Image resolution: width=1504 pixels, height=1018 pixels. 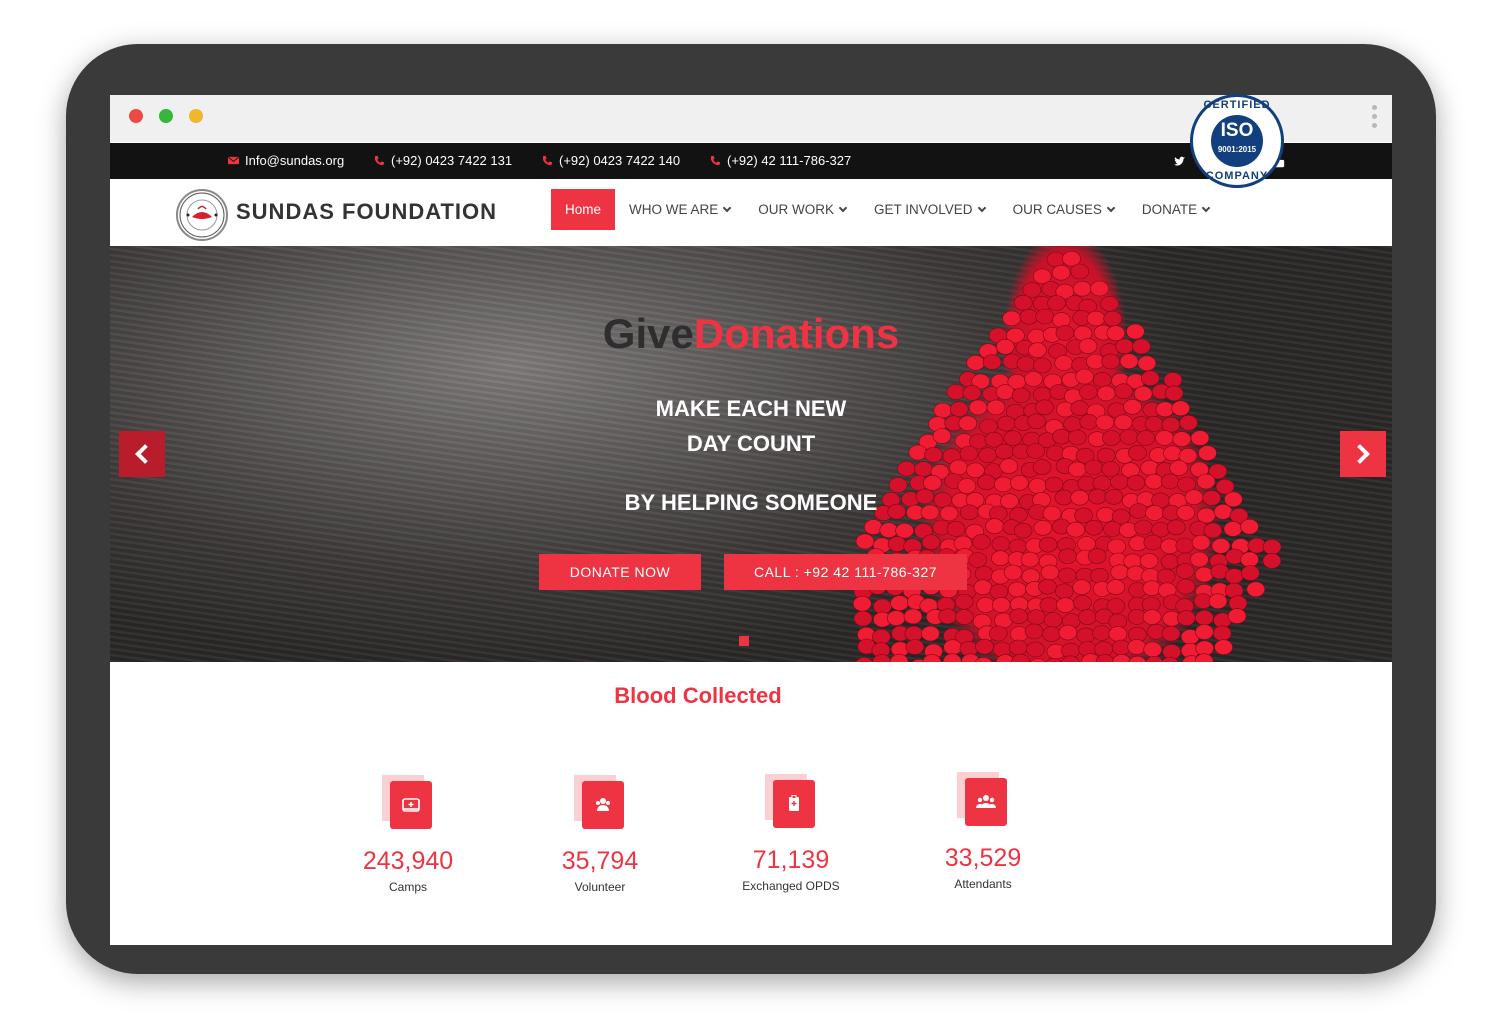 What do you see at coordinates (751, 408) in the screenshot?
I see `hero-line-1: MAKE EACH NEW` at bounding box center [751, 408].